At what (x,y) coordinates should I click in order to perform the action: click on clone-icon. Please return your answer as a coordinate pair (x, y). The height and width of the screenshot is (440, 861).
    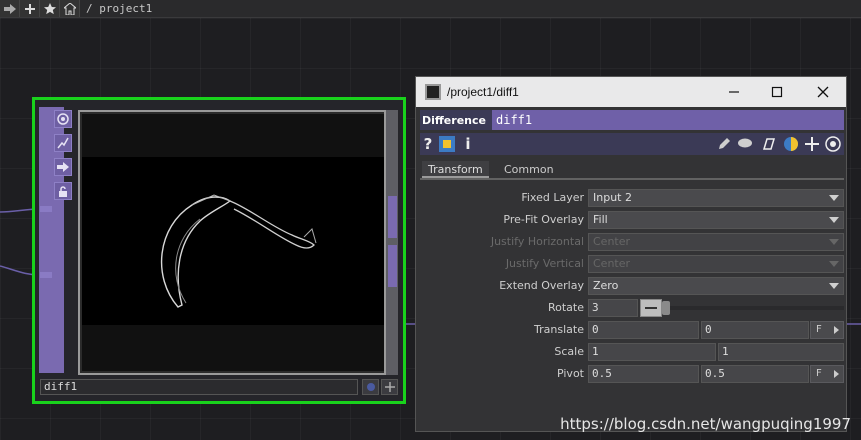
    Looking at the image, I should click on (769, 144).